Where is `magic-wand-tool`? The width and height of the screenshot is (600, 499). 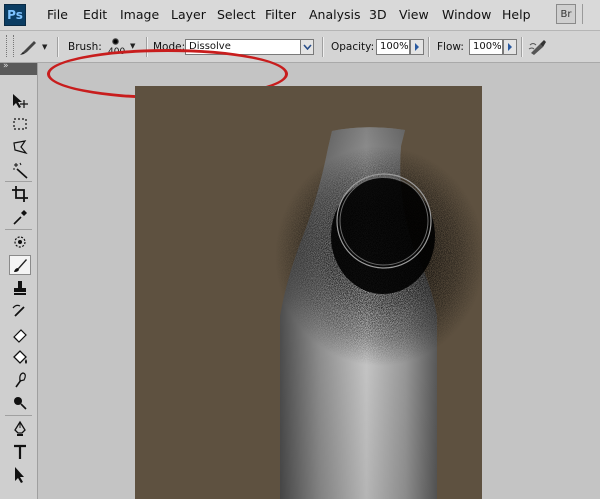
magic-wand-tool is located at coordinates (20, 170).